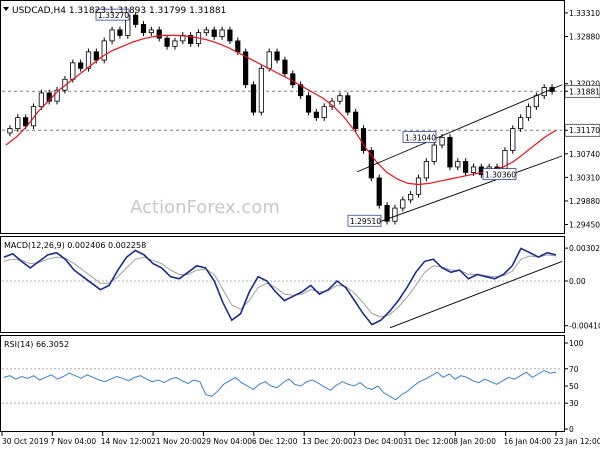 The image size is (600, 454). I want to click on x-tick-label: 23 Dec 04:00, so click(378, 441).